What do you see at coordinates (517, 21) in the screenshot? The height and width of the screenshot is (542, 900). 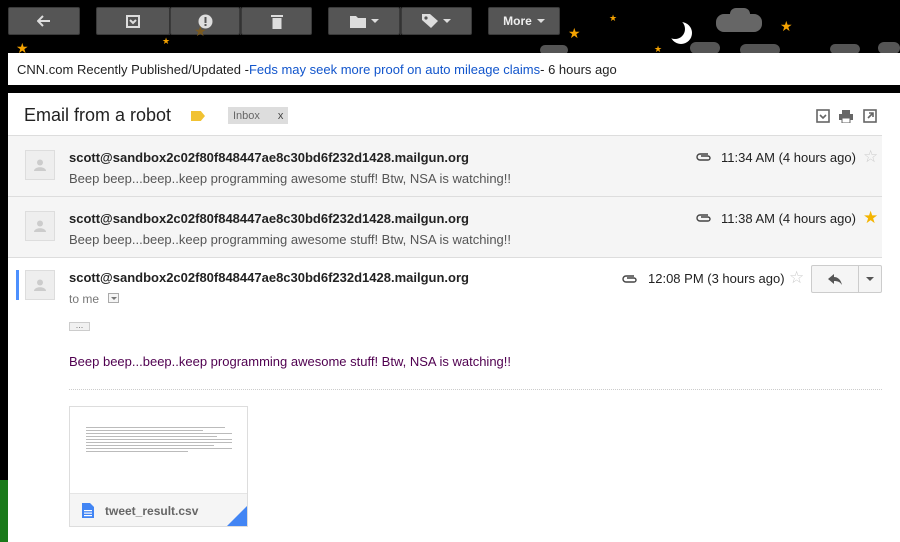 I see `more-button-label: More` at bounding box center [517, 21].